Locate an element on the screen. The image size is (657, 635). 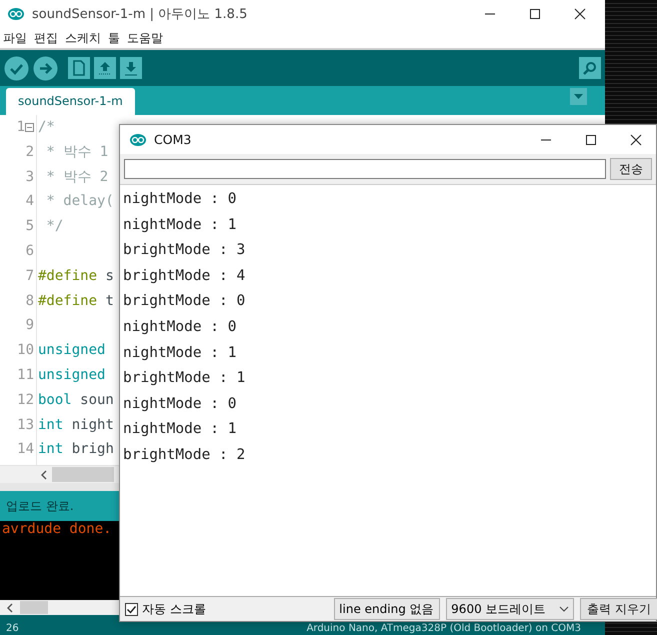
menu-item: 스케치 is located at coordinates (83, 38).